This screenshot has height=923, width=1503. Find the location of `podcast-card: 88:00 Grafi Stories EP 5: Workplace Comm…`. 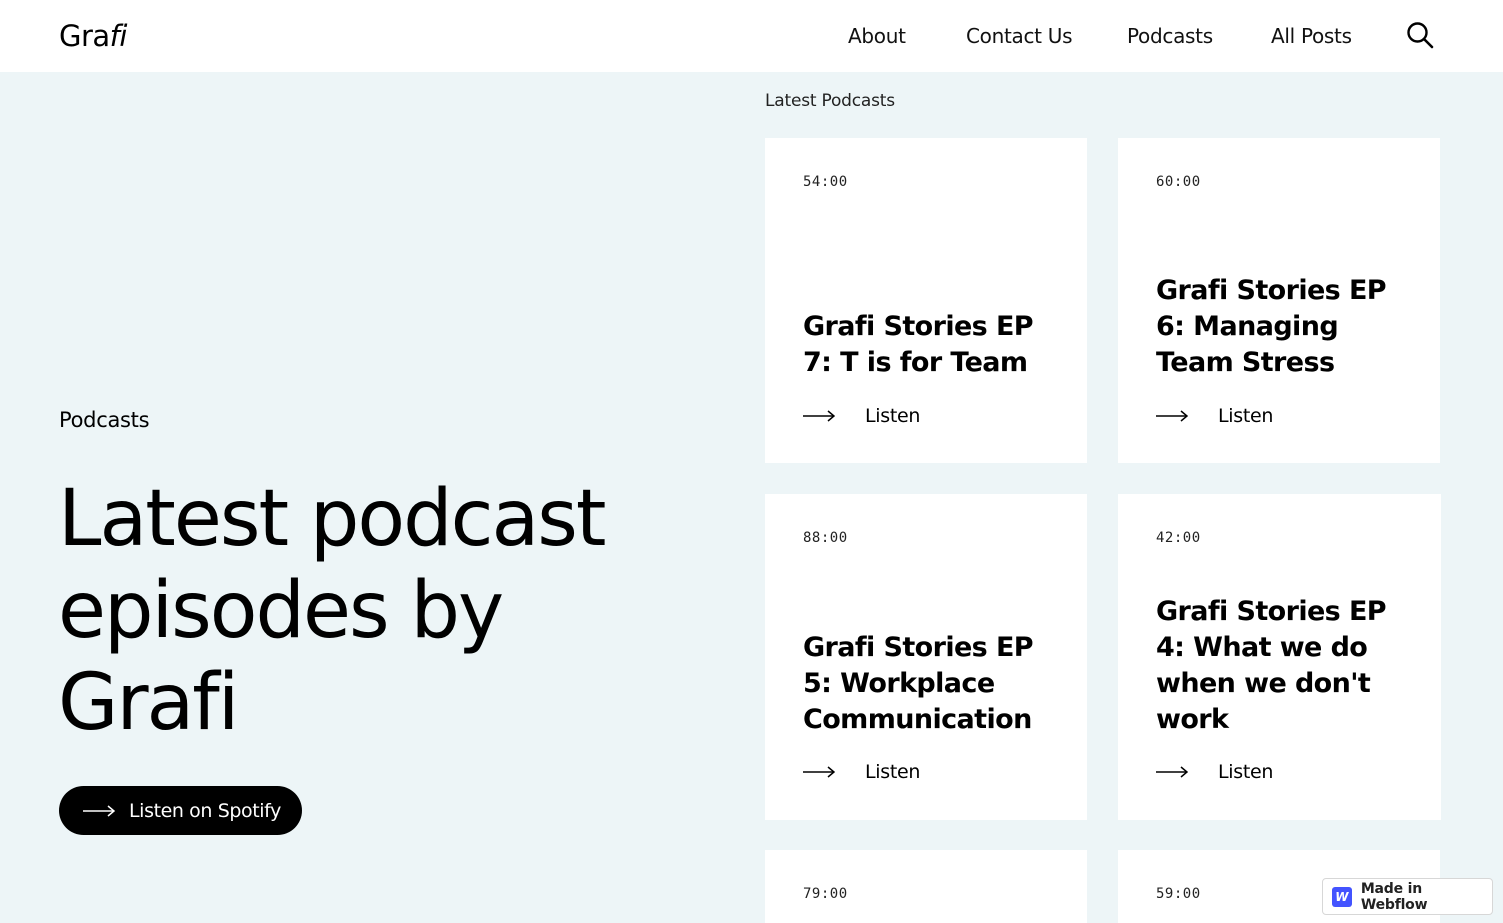

podcast-card: 88:00 Grafi Stories EP 5: Workplace Comm… is located at coordinates (926, 657).